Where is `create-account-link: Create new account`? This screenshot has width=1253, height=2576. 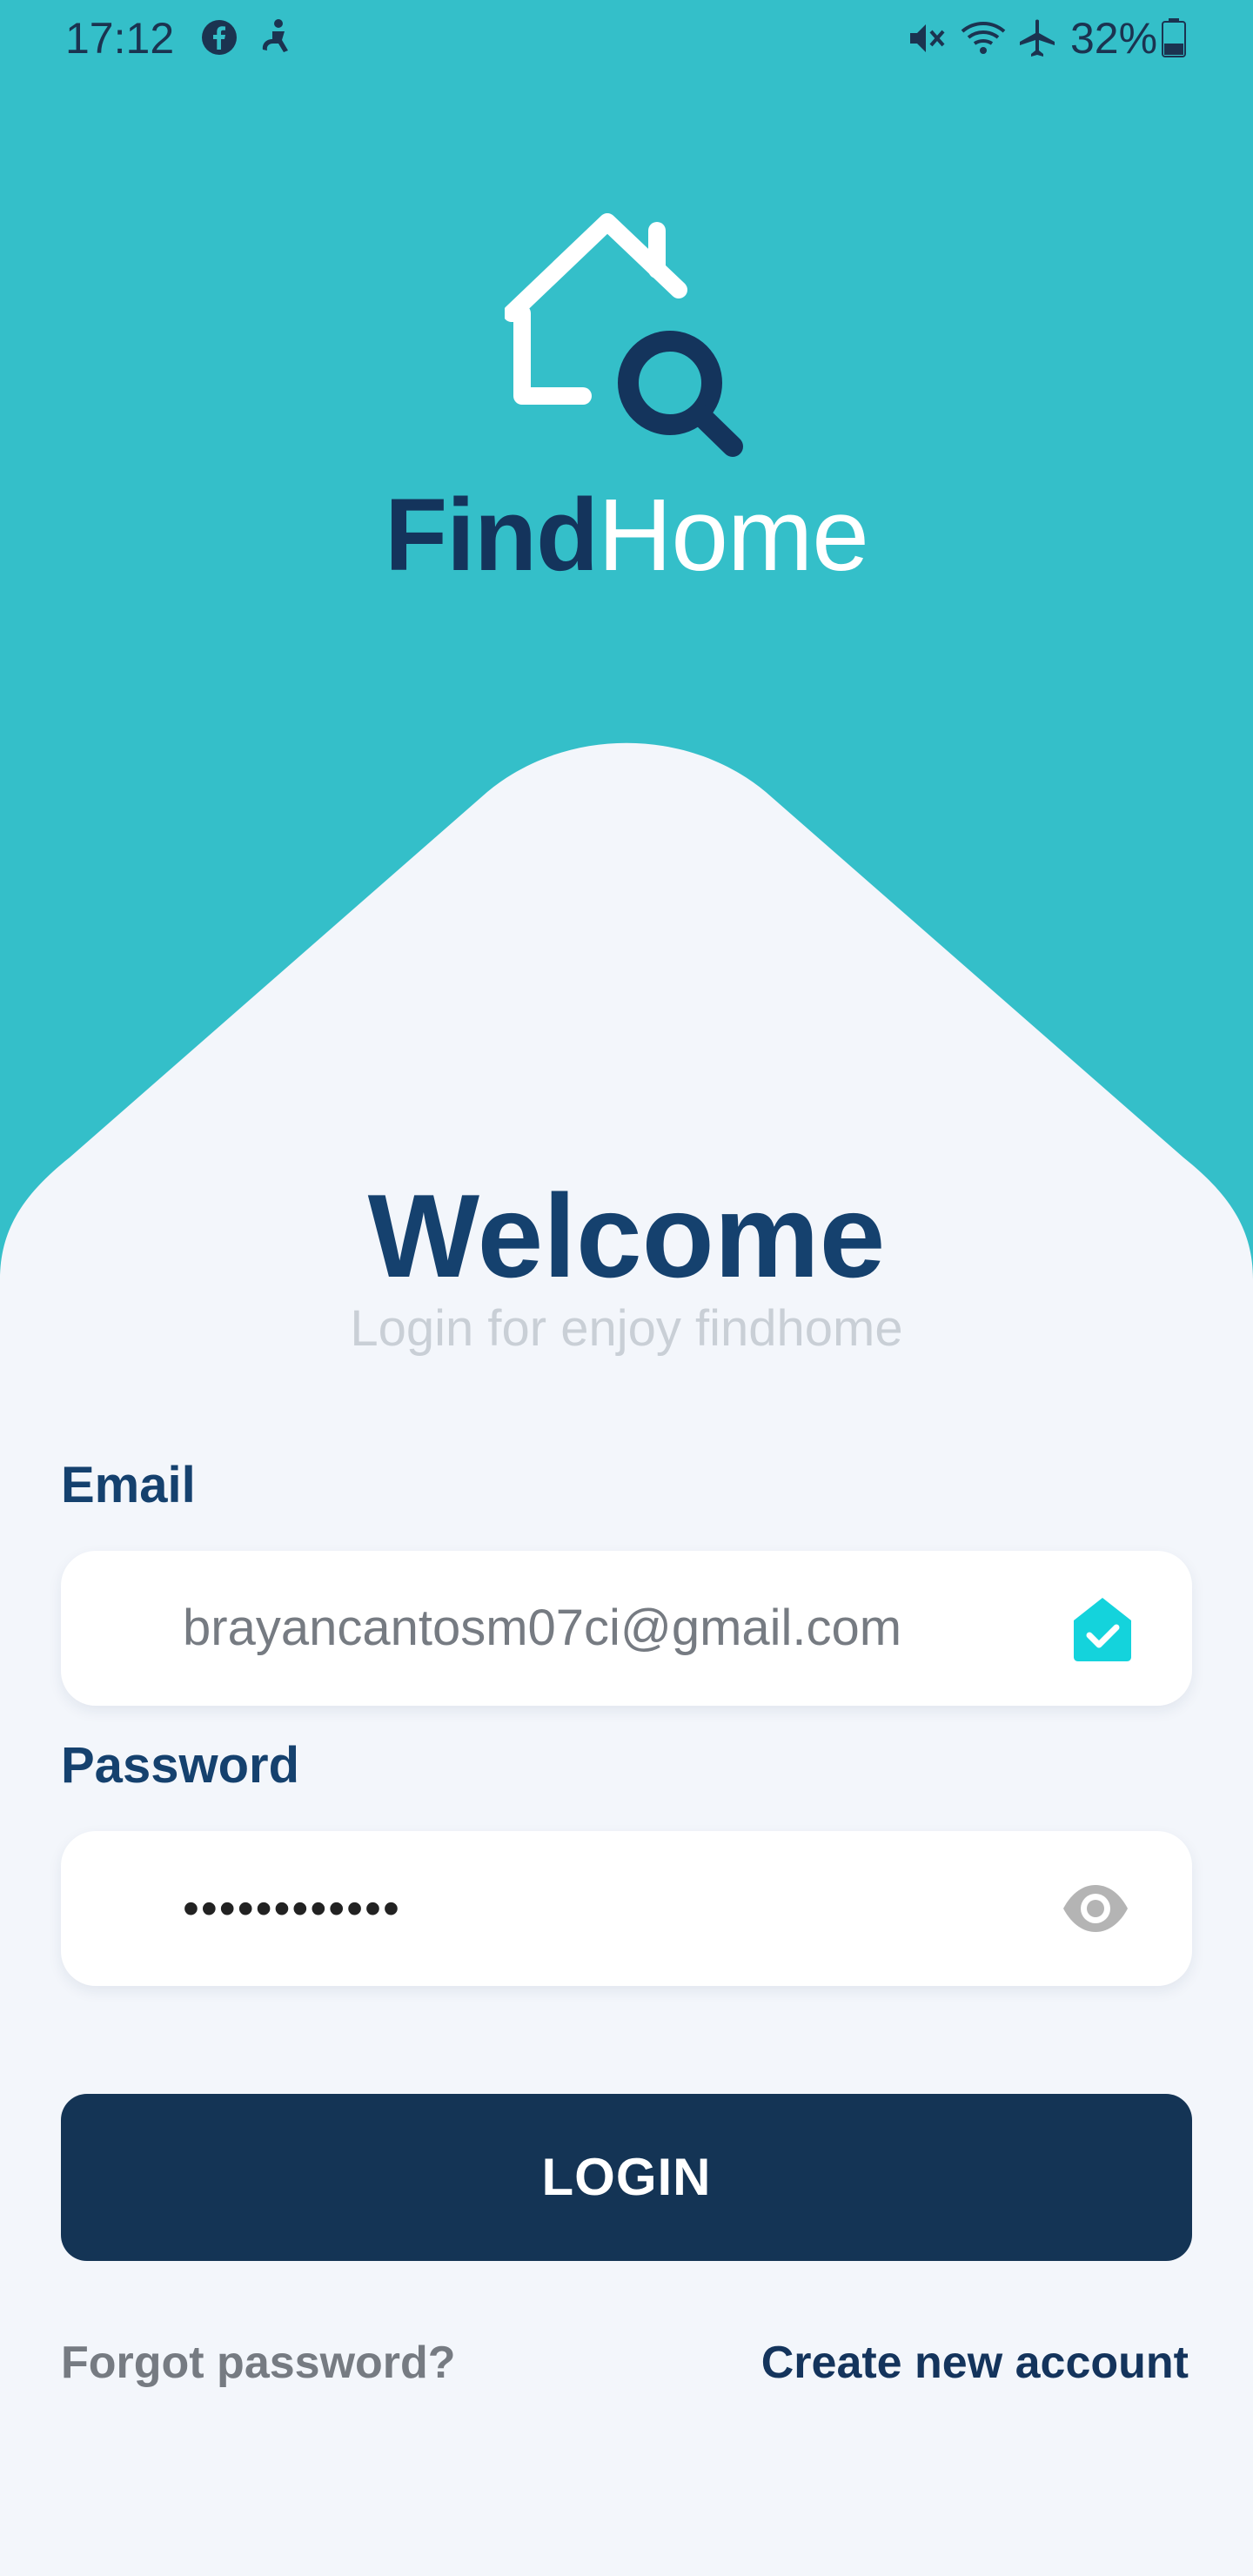
create-account-link: Create new account is located at coordinates (975, 2362).